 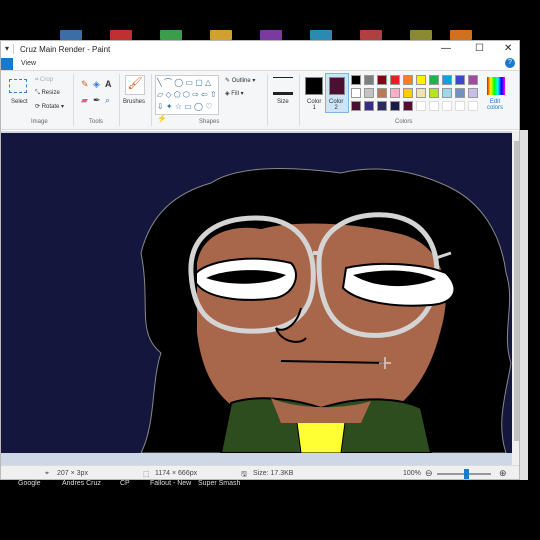 What do you see at coordinates (260, 64) in the screenshot?
I see `ribbon-tabs: View ?` at bounding box center [260, 64].